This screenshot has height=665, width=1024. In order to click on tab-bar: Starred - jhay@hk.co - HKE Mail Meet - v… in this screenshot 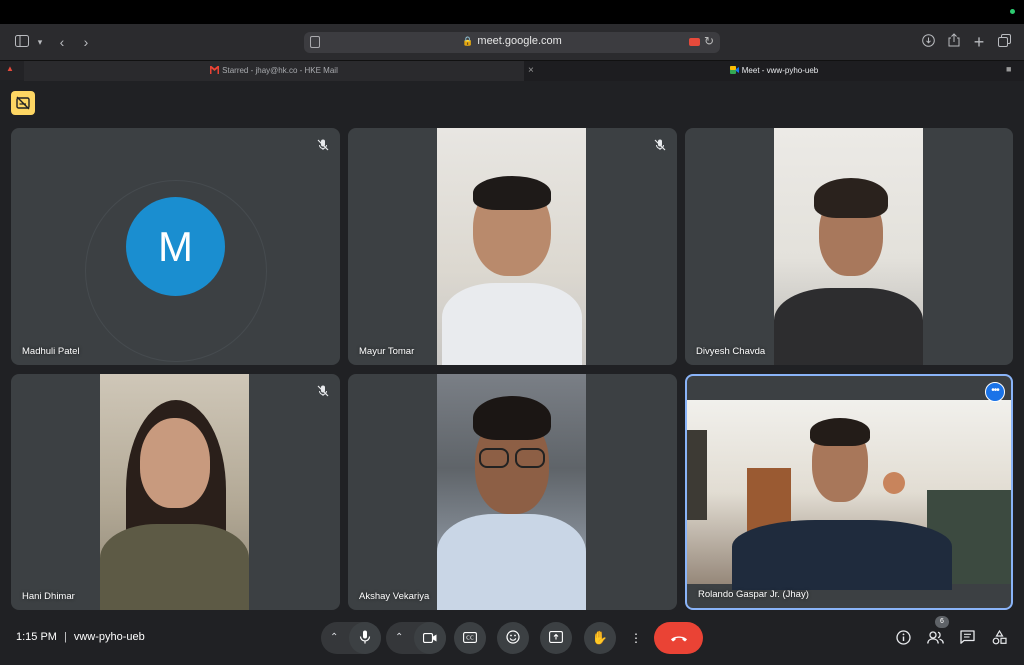, I will do `click(512, 70)`.